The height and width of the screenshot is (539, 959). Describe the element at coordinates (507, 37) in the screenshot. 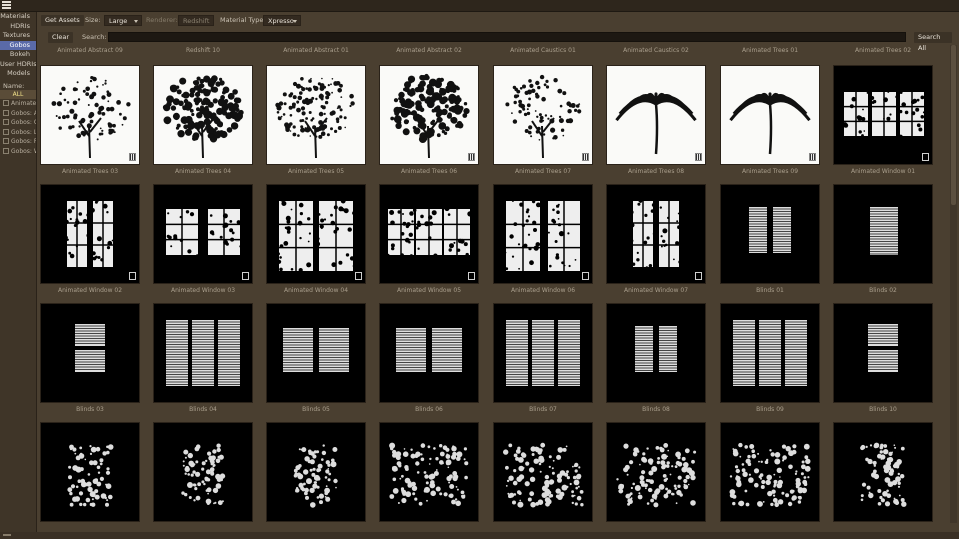

I see `search-input` at that location.